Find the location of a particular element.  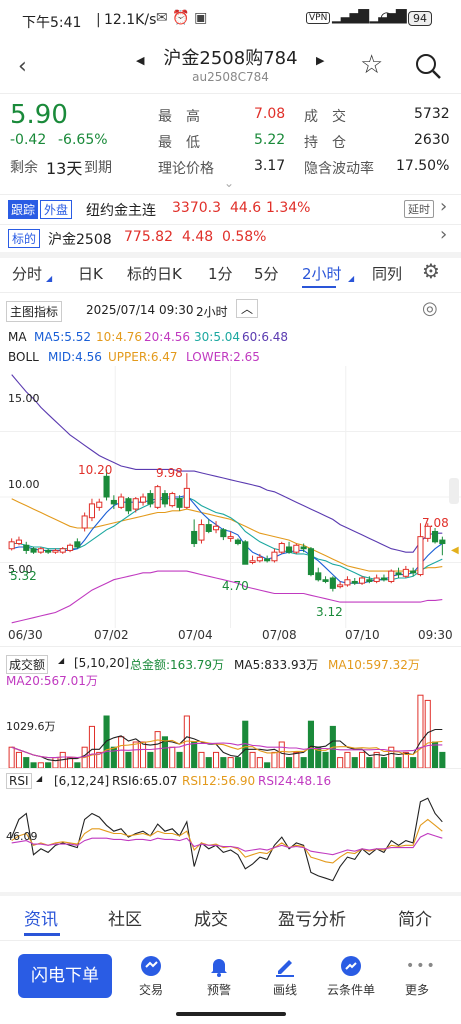

boll-mid-value: MID:4.56 is located at coordinates (75, 357).